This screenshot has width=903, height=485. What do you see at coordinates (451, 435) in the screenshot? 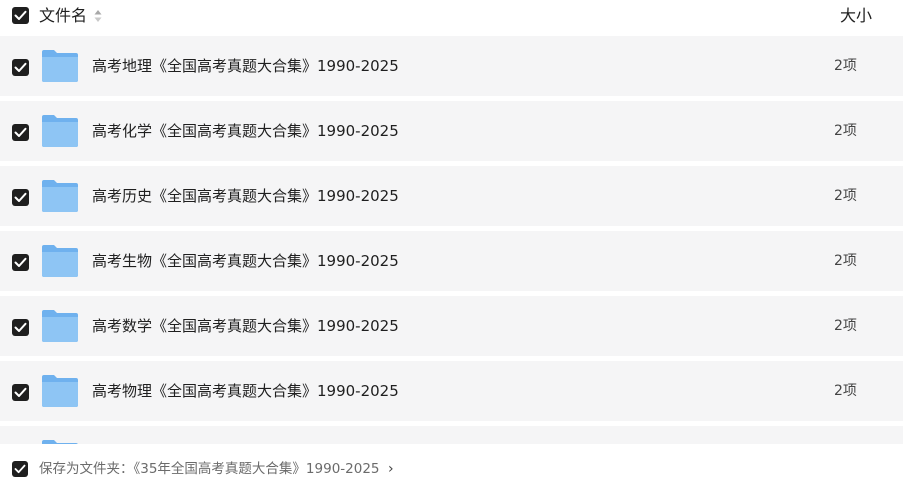
I see `file-row-partial` at bounding box center [451, 435].